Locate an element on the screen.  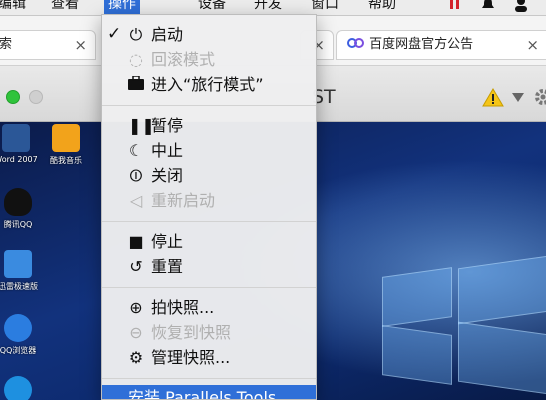
thunder-icon is located at coordinates (18, 264).